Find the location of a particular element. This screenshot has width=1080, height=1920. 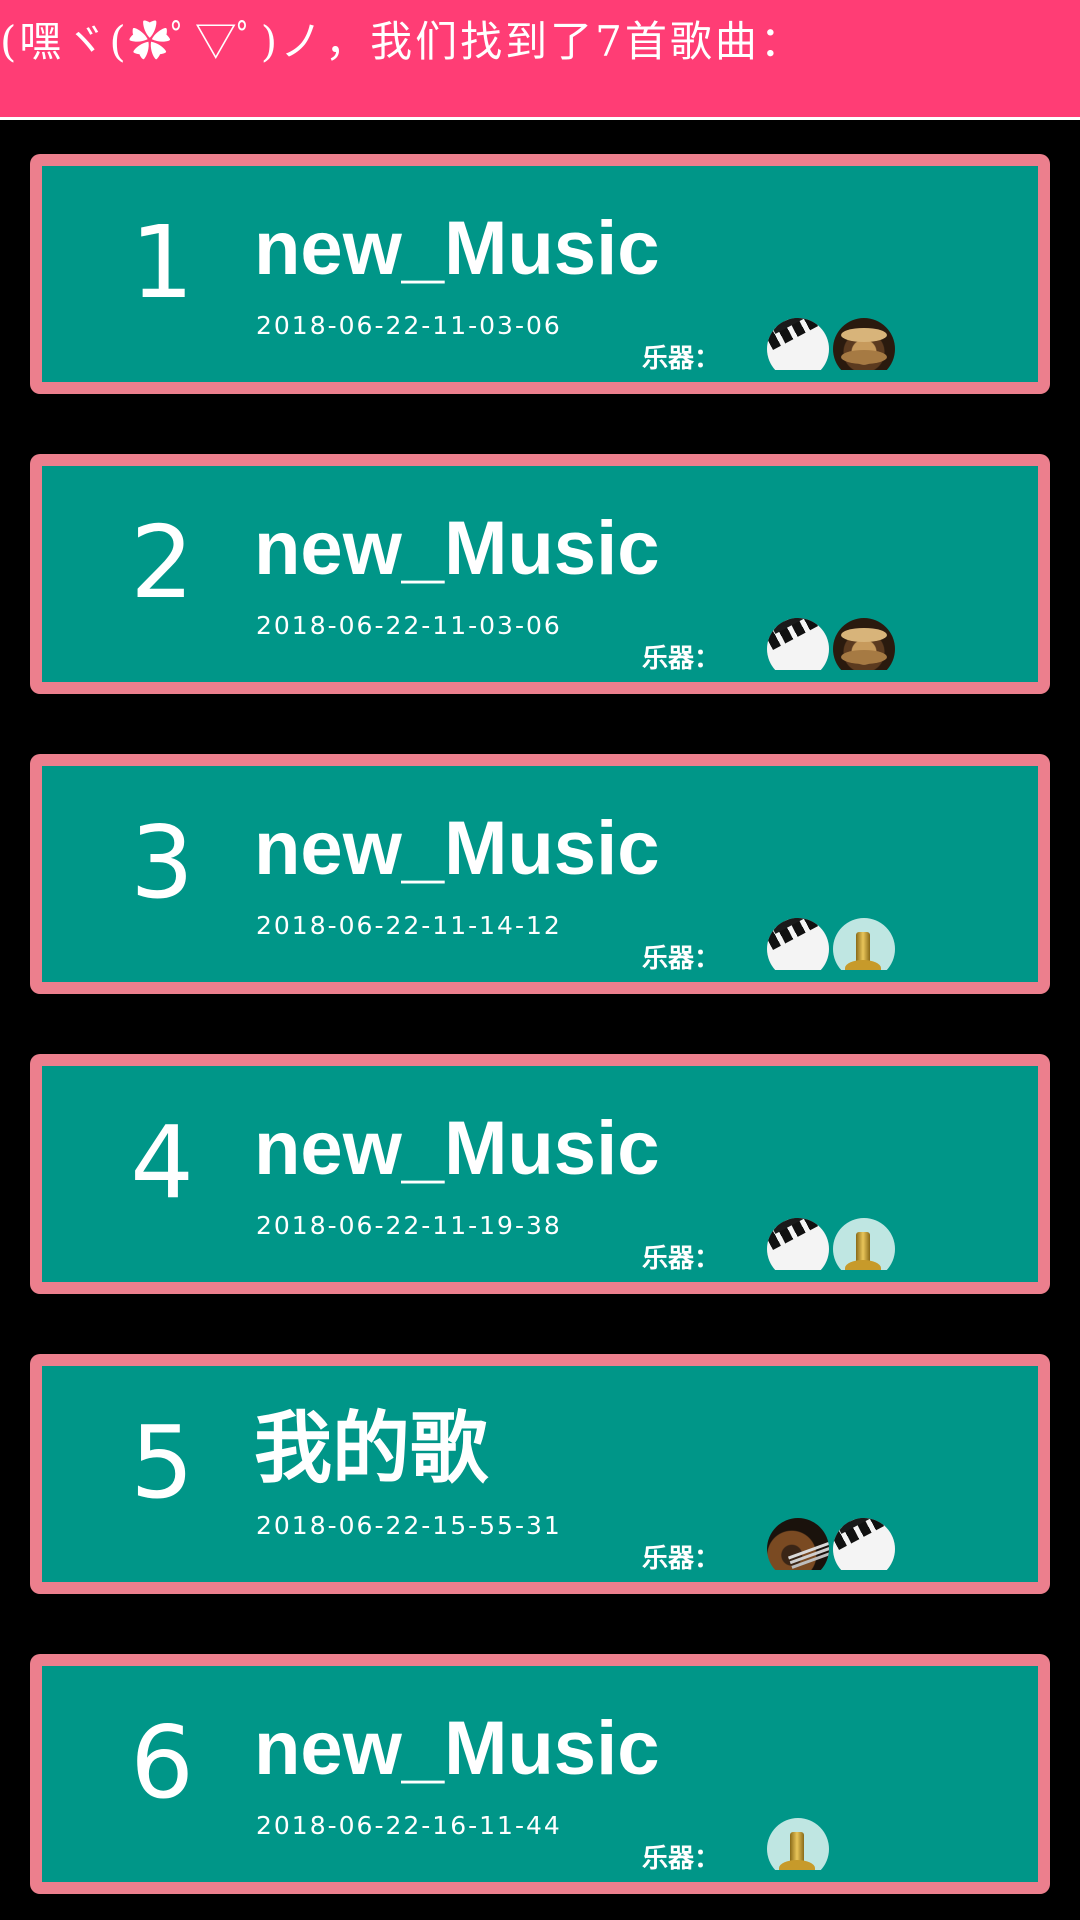

song-index: 1 is located at coordinates (162, 262).